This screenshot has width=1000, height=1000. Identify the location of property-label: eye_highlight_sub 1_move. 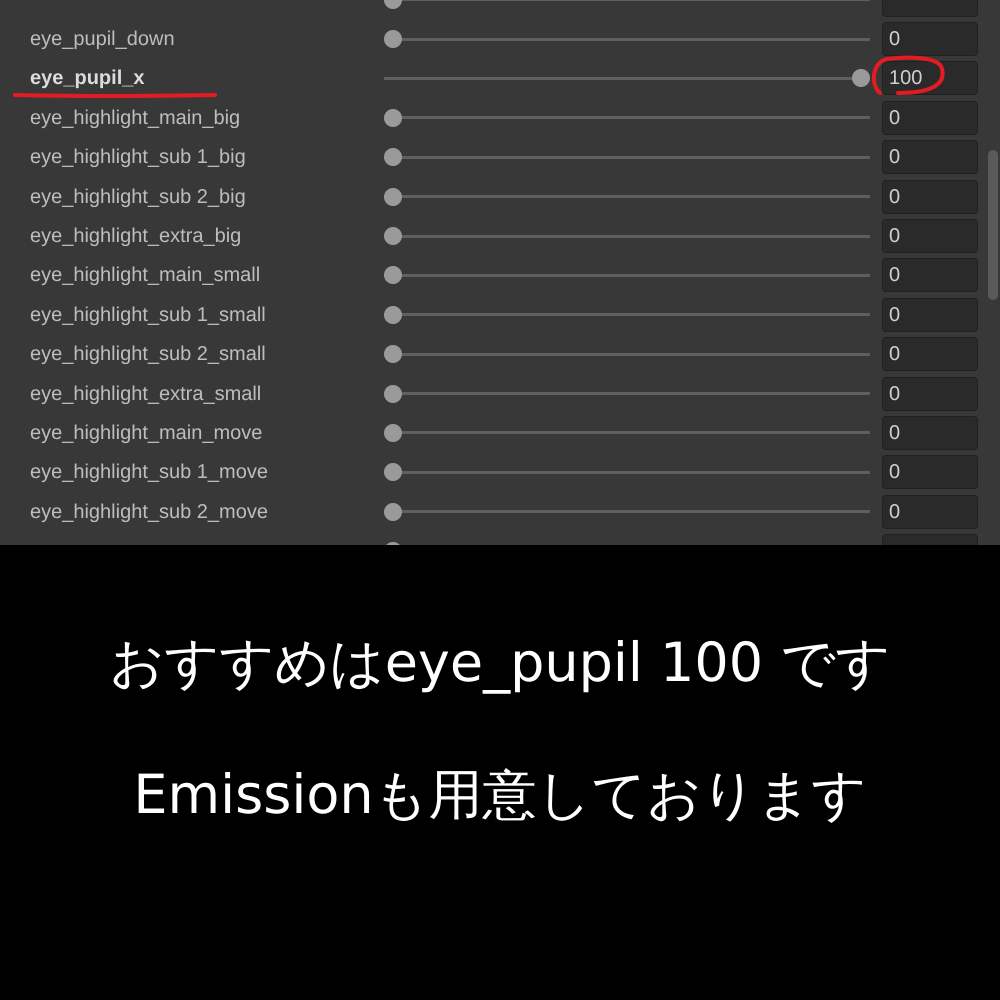
(149, 472).